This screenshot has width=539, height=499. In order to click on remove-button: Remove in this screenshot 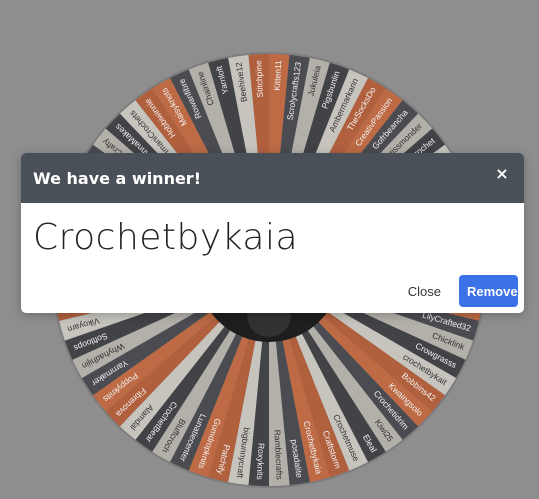, I will do `click(488, 291)`.